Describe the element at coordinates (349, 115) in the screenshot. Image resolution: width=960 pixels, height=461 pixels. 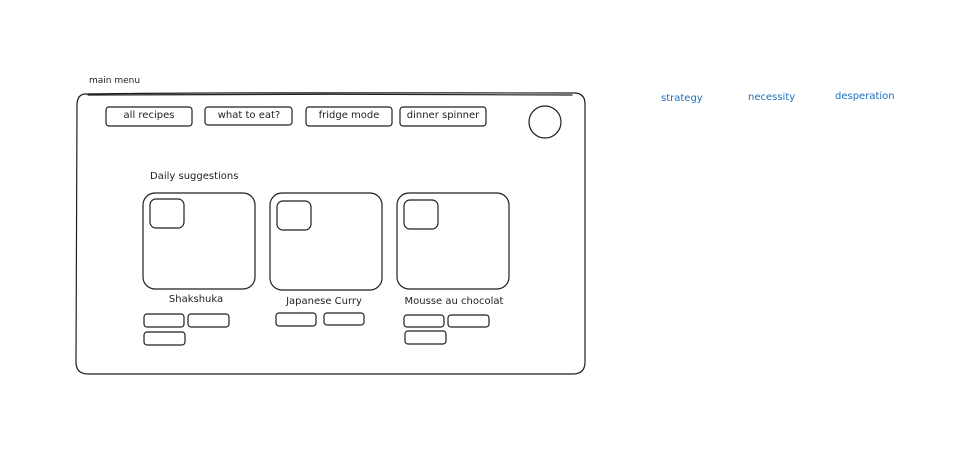
I see `nav-label-fridge-mode: fridge mode` at that location.